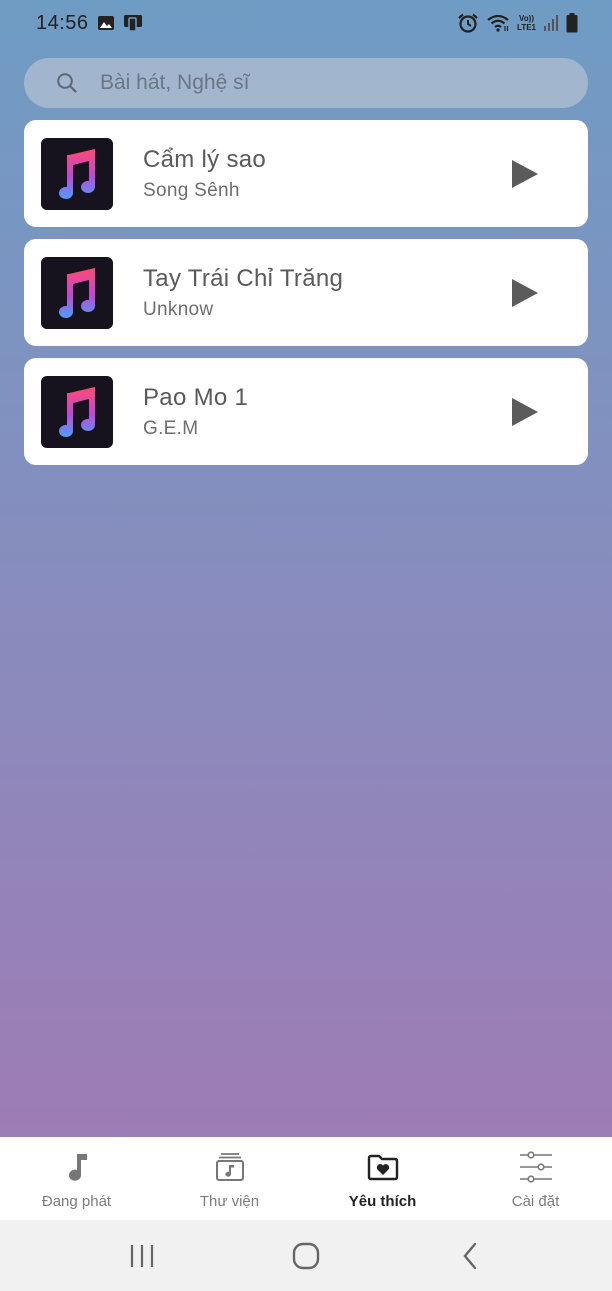 The width and height of the screenshot is (612, 1291). What do you see at coordinates (383, 1167) in the screenshot?
I see `favorite-folder-icon` at bounding box center [383, 1167].